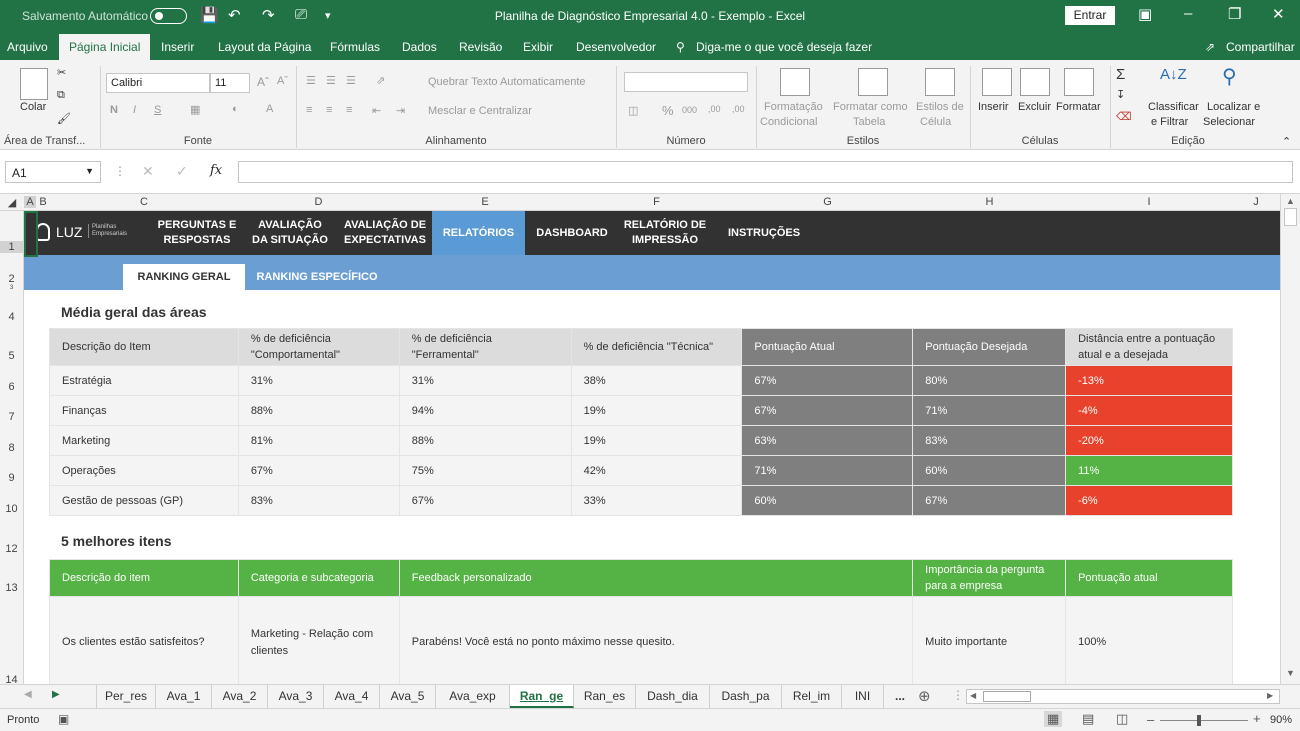 The height and width of the screenshot is (731, 1300). What do you see at coordinates (63, 719) in the screenshot?
I see `macro-record-icon: ▣` at bounding box center [63, 719].